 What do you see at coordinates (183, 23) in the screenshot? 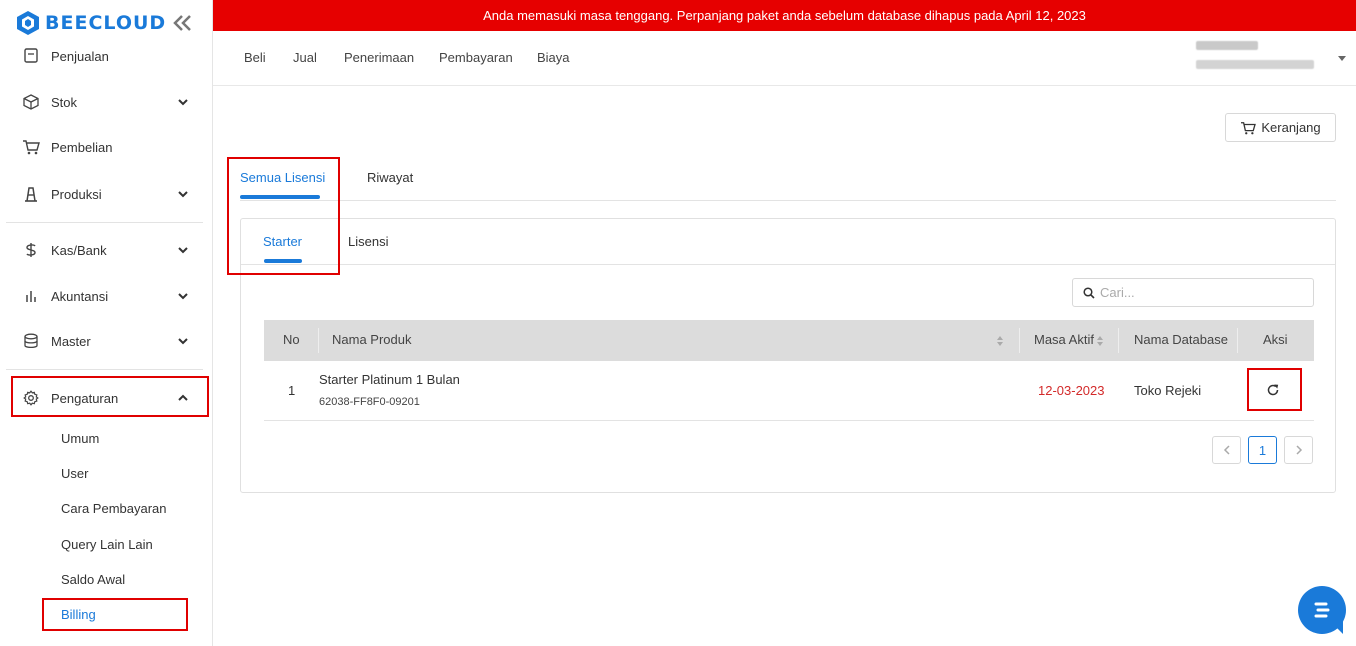
I see `collapse-sidebar-icon` at bounding box center [183, 23].